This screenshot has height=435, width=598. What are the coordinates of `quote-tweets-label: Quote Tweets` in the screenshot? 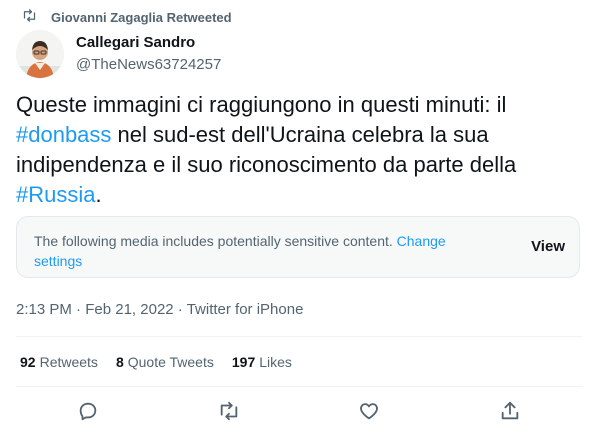 It's located at (170, 362).